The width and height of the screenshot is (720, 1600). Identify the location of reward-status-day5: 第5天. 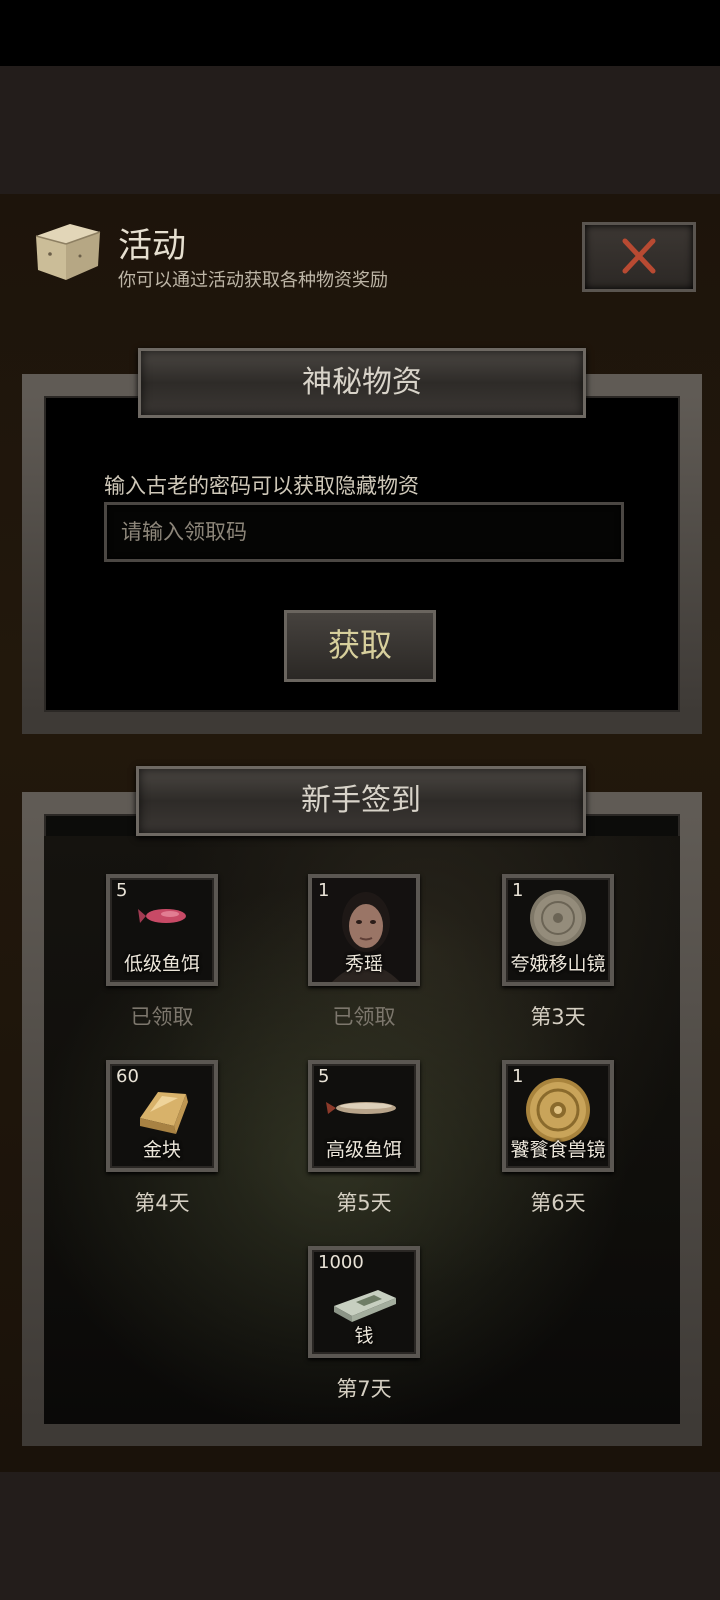
(364, 1203).